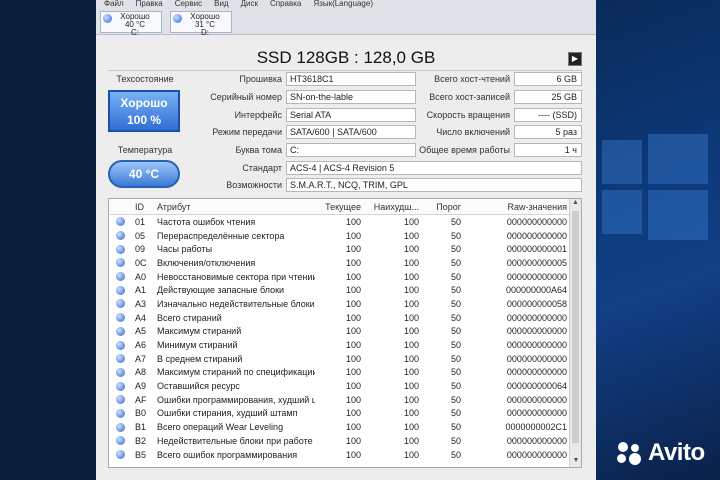 The image size is (720, 480). I want to click on drive-button-c: Хорошо 40 °C C:, so click(131, 24).